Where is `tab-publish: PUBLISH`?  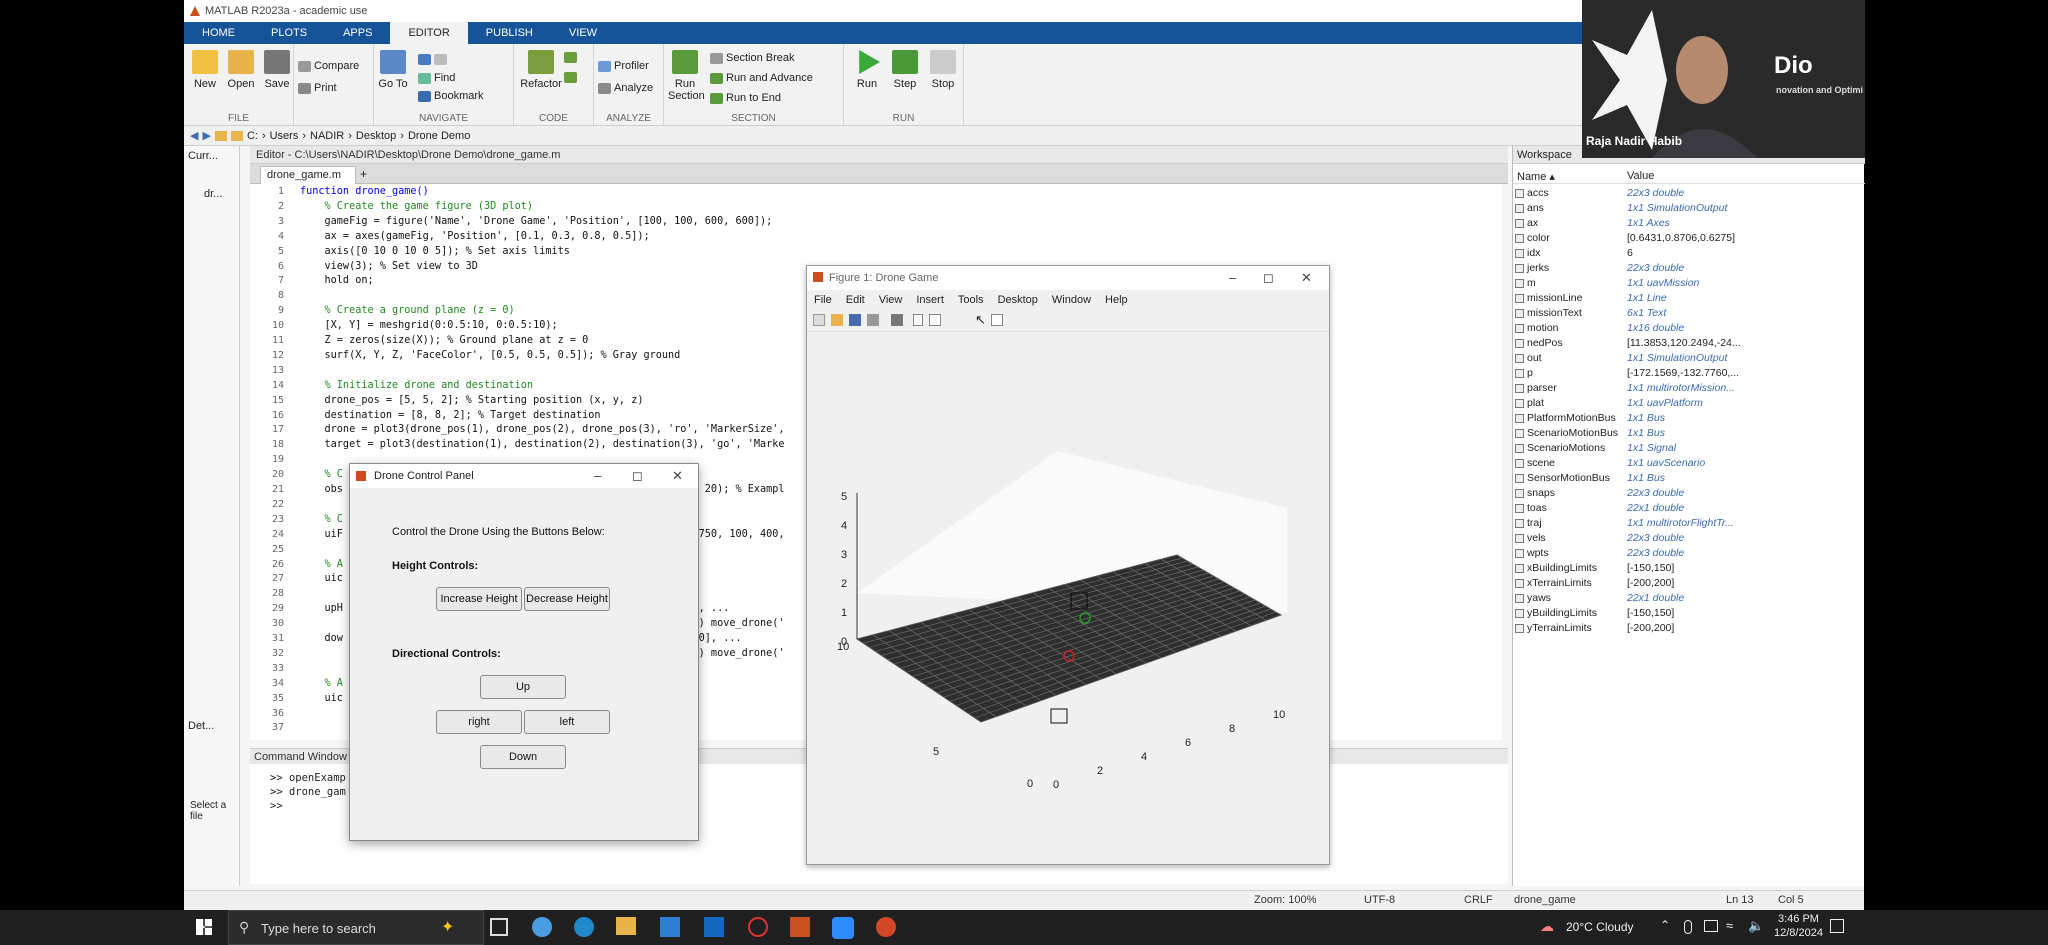 tab-publish: PUBLISH is located at coordinates (509, 33).